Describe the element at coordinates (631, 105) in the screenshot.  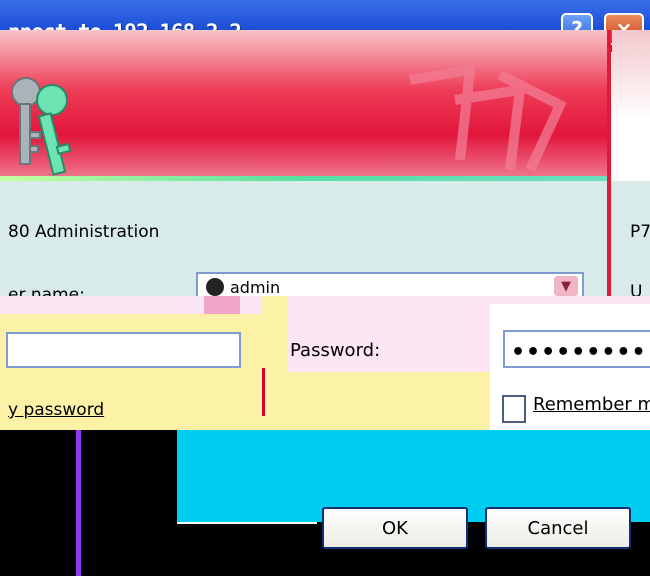
I see `banner-right-edge` at that location.